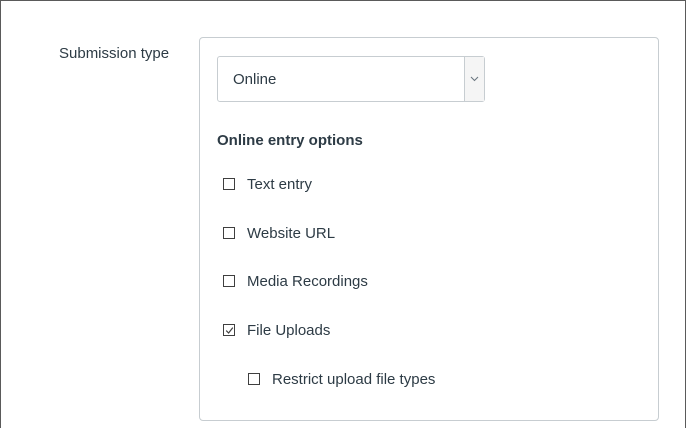 Image resolution: width=686 pixels, height=429 pixels. Describe the element at coordinates (114, 53) in the screenshot. I see `submission-type-label: Submission type` at that location.